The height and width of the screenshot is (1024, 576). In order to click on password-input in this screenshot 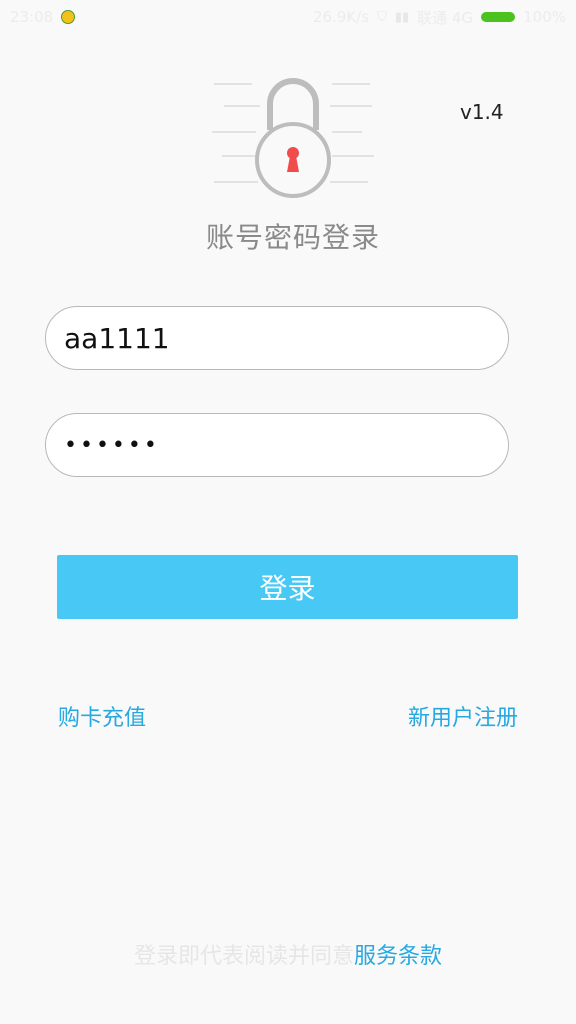, I will do `click(277, 445)`.